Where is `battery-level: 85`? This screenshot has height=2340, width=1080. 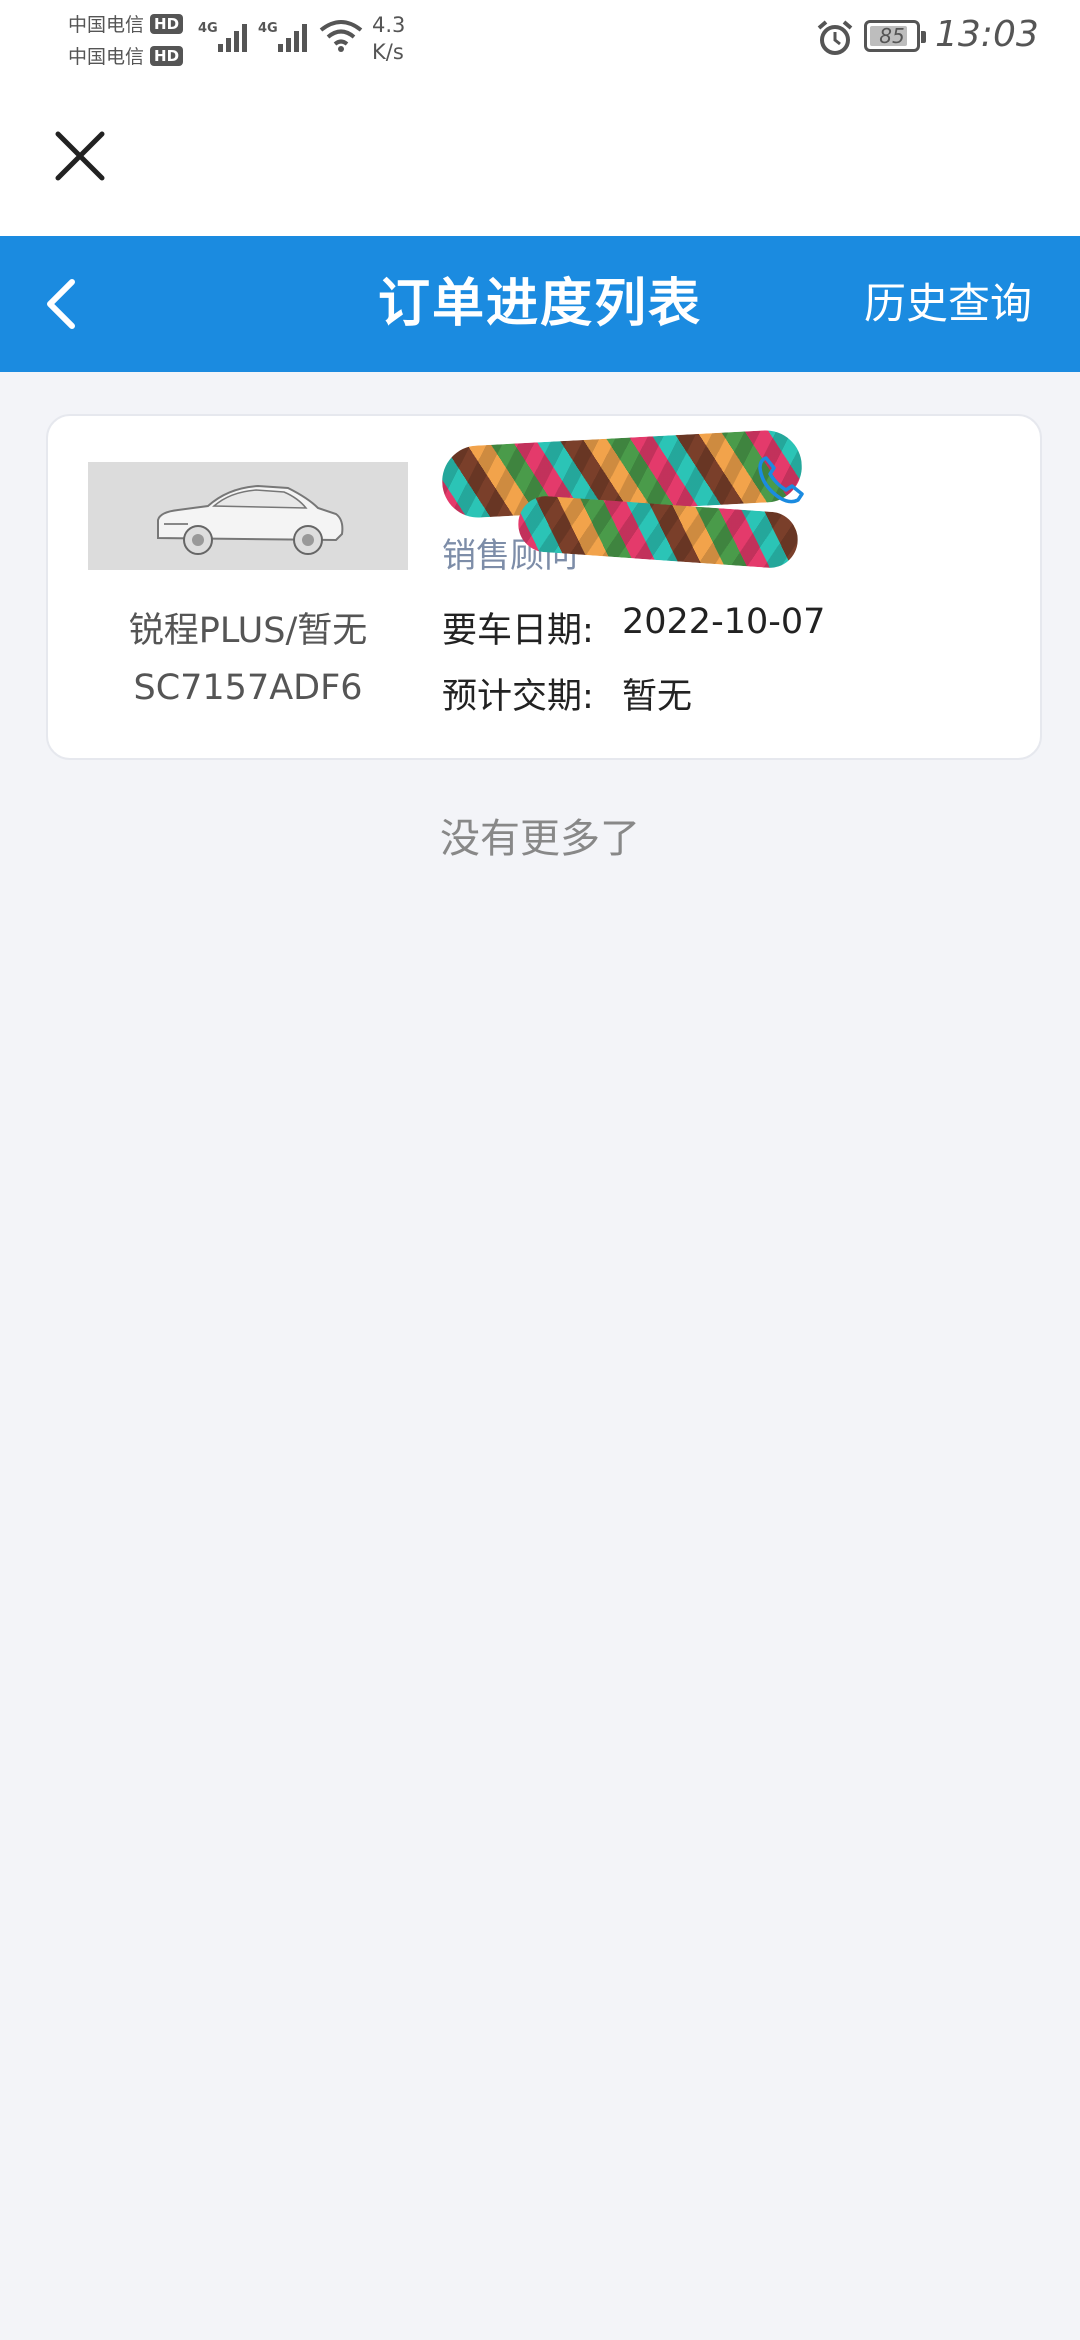 battery-level: 85 is located at coordinates (892, 36).